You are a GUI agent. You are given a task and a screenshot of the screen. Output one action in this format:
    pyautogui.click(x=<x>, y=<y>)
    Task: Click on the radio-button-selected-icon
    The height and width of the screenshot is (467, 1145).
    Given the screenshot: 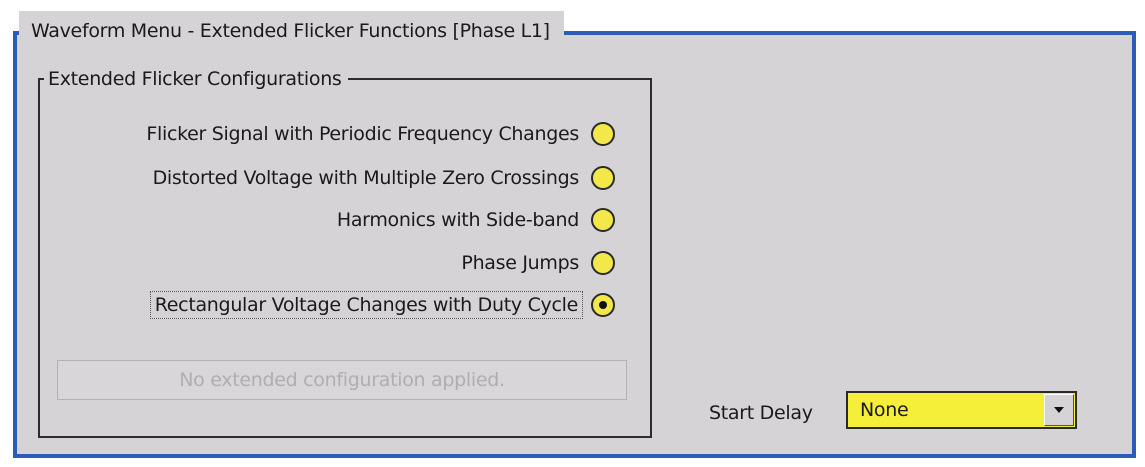 What is the action you would take?
    pyautogui.click(x=603, y=305)
    